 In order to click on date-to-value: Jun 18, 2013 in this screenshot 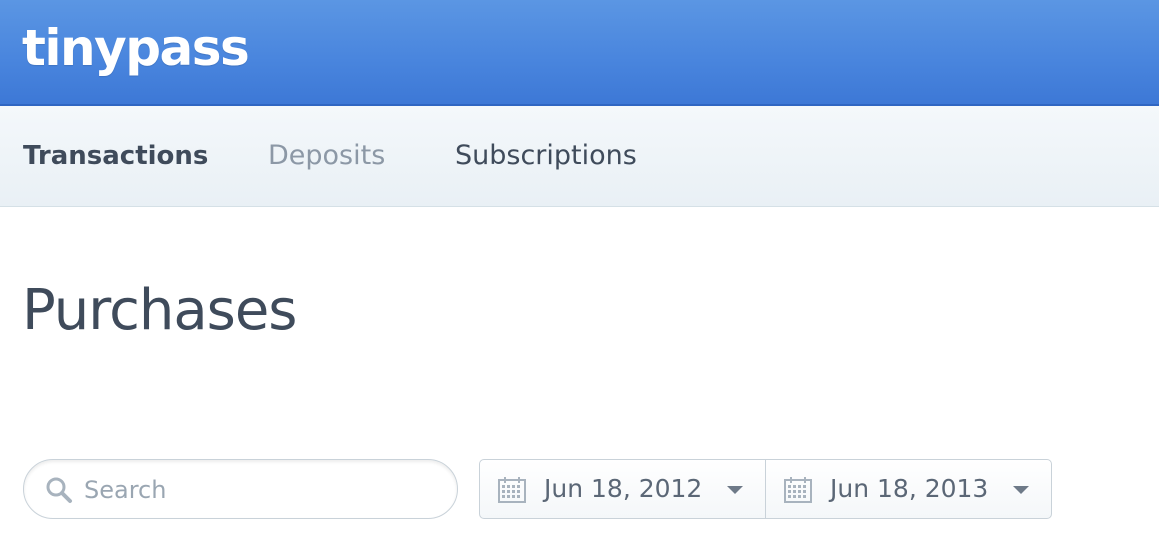, I will do `click(909, 488)`.